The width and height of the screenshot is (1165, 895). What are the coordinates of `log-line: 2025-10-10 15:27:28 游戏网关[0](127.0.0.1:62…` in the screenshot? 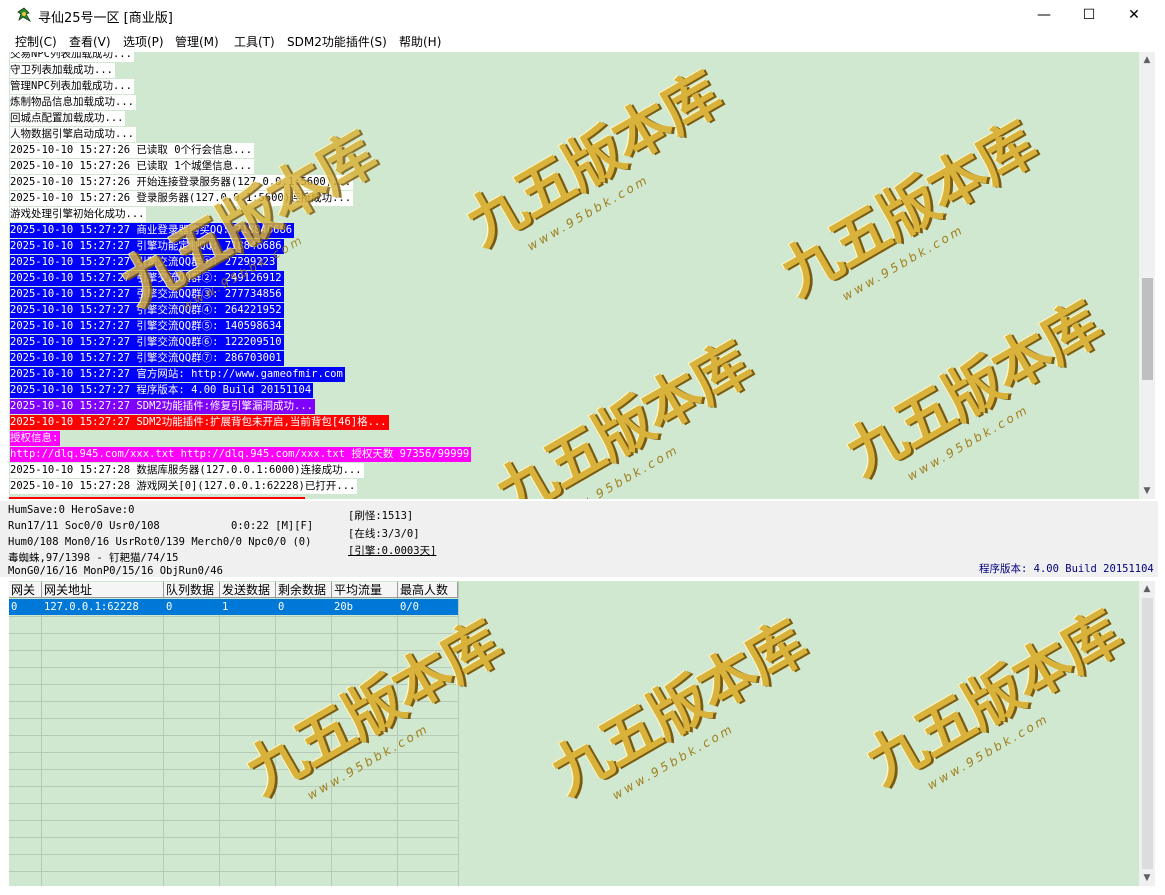 It's located at (184, 486).